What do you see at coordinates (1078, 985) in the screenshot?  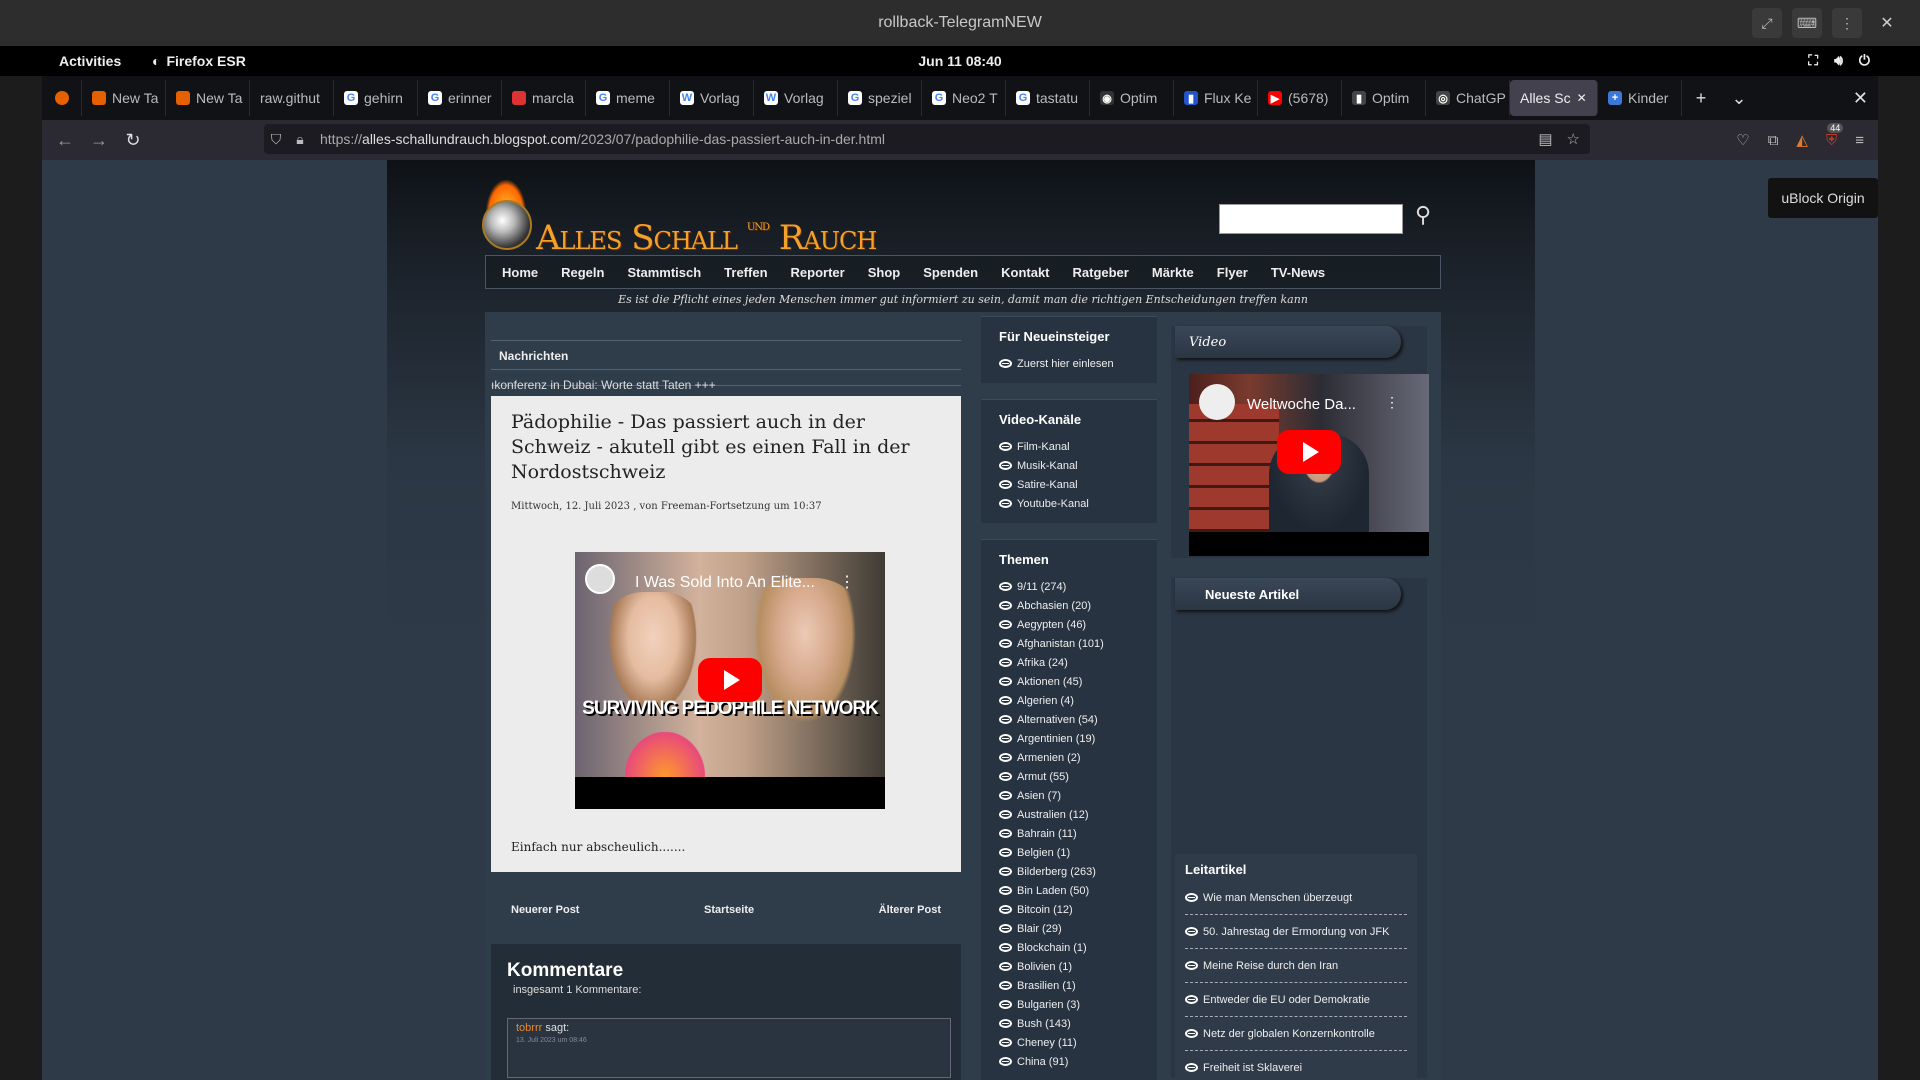 I see `topic-link: Brasilien (1)` at bounding box center [1078, 985].